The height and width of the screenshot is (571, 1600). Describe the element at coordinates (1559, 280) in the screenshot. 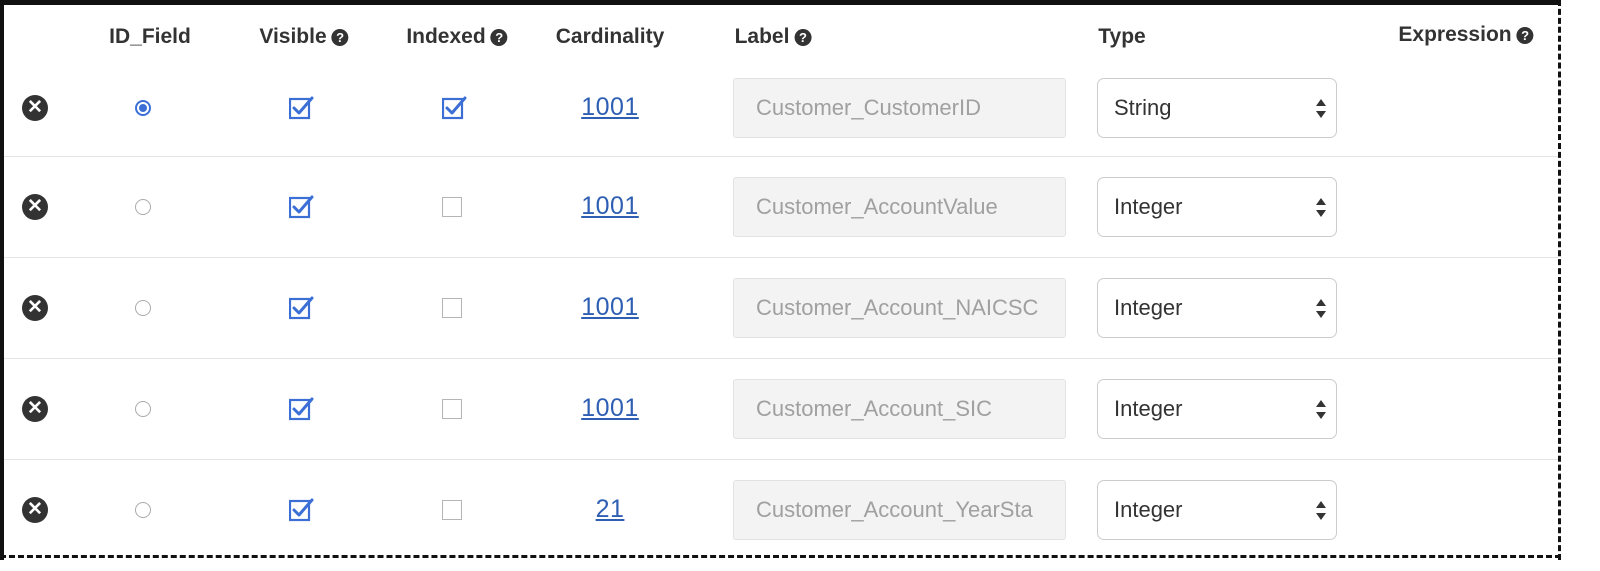

I see `frame-right-border` at that location.